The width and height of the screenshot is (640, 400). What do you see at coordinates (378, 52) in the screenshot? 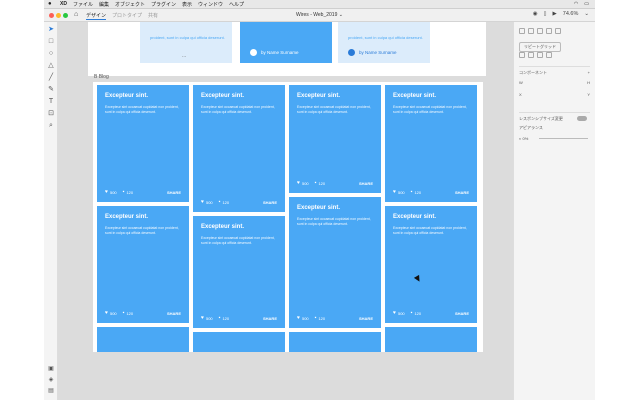
I see `author-name: by Name Surname` at bounding box center [378, 52].